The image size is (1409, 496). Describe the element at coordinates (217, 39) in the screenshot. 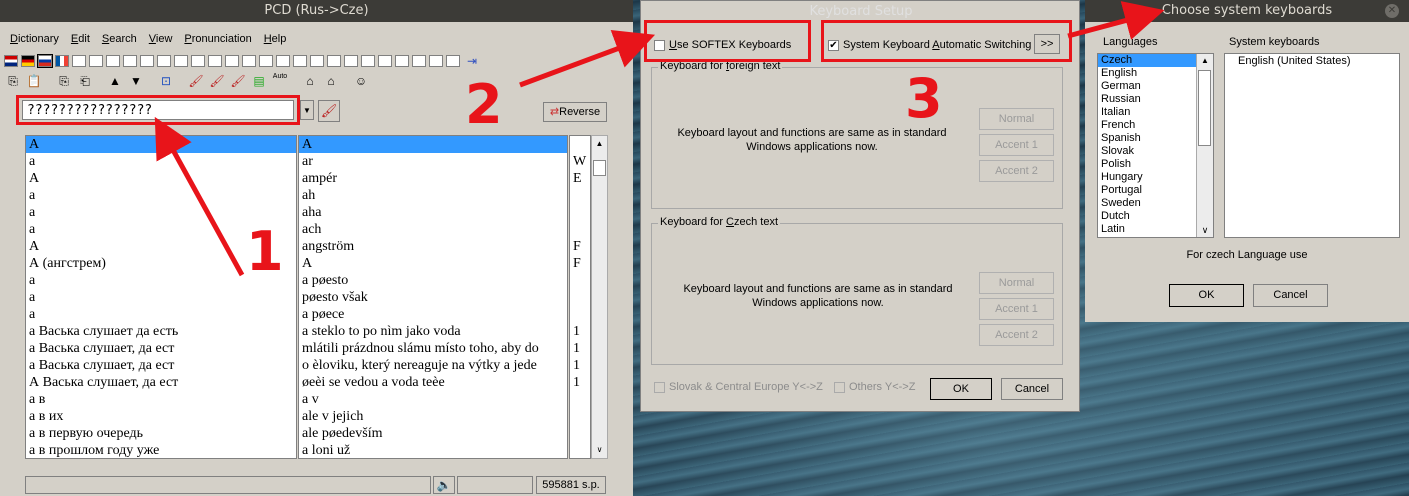

I see `menu-pronunciation: Pronunciation` at that location.